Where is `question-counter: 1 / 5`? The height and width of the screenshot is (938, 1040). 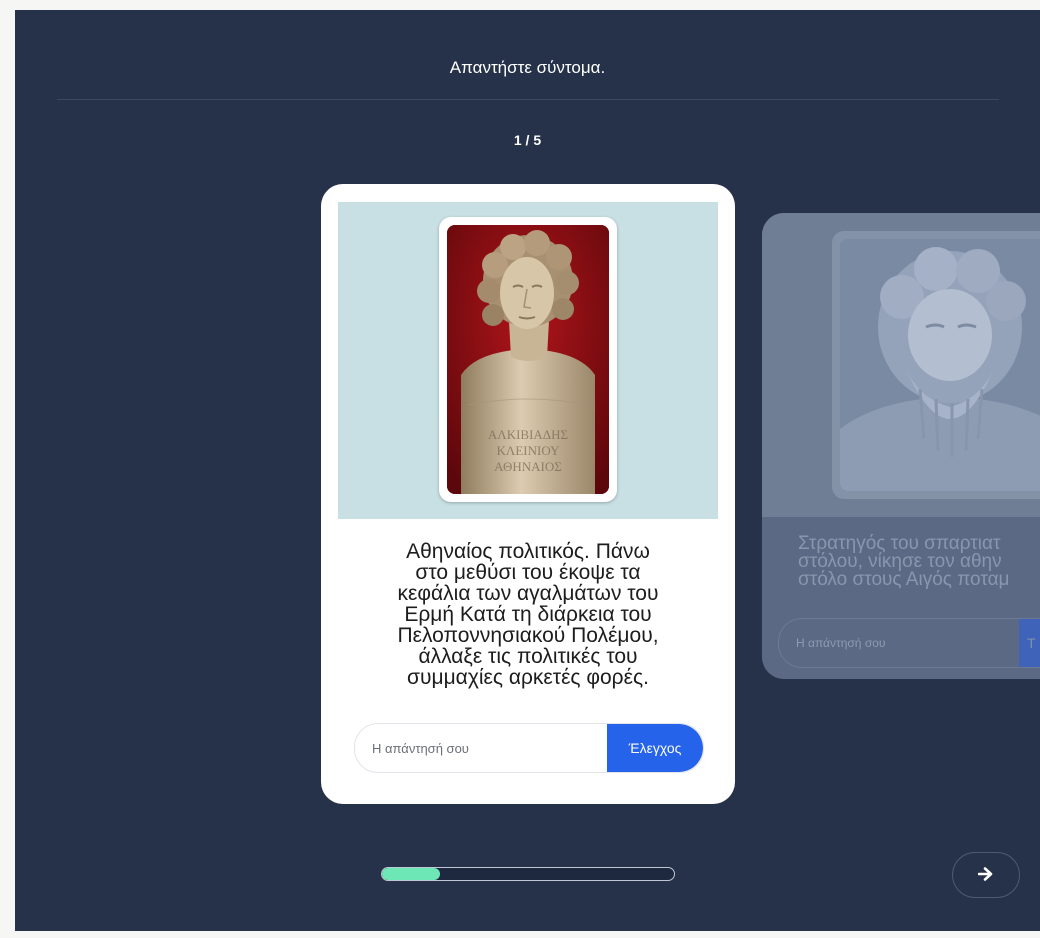 question-counter: 1 / 5 is located at coordinates (527, 140).